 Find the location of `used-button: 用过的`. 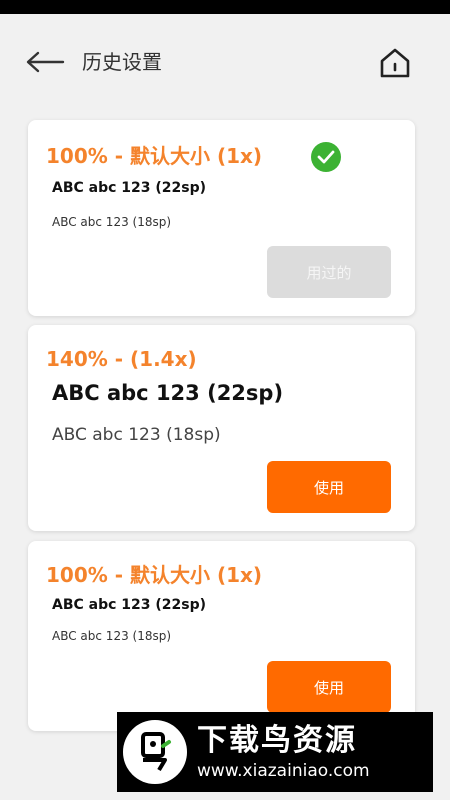

used-button: 用过的 is located at coordinates (329, 272).